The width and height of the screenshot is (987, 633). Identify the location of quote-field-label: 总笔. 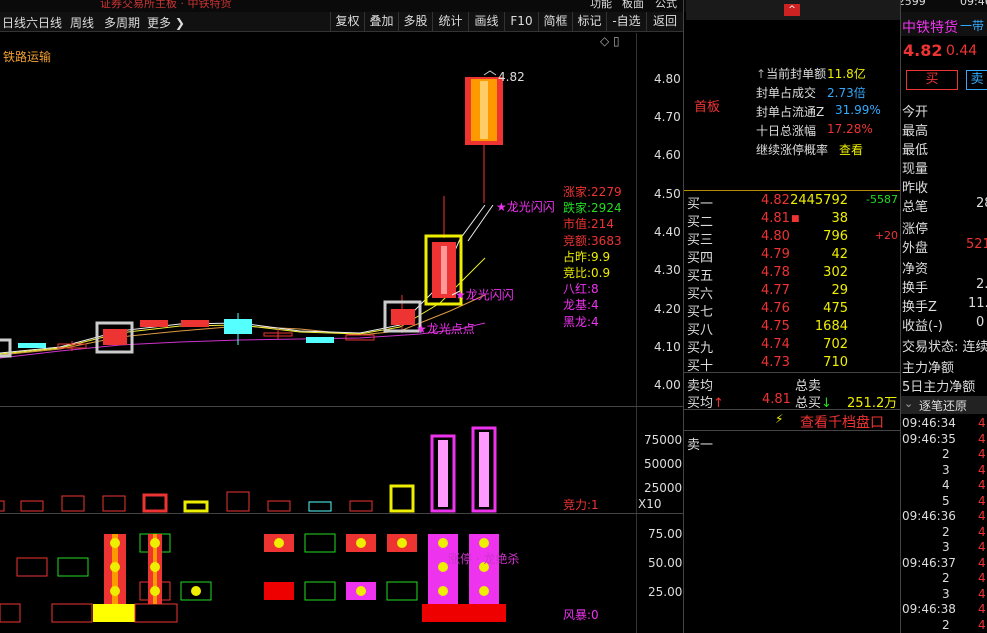
(915, 207).